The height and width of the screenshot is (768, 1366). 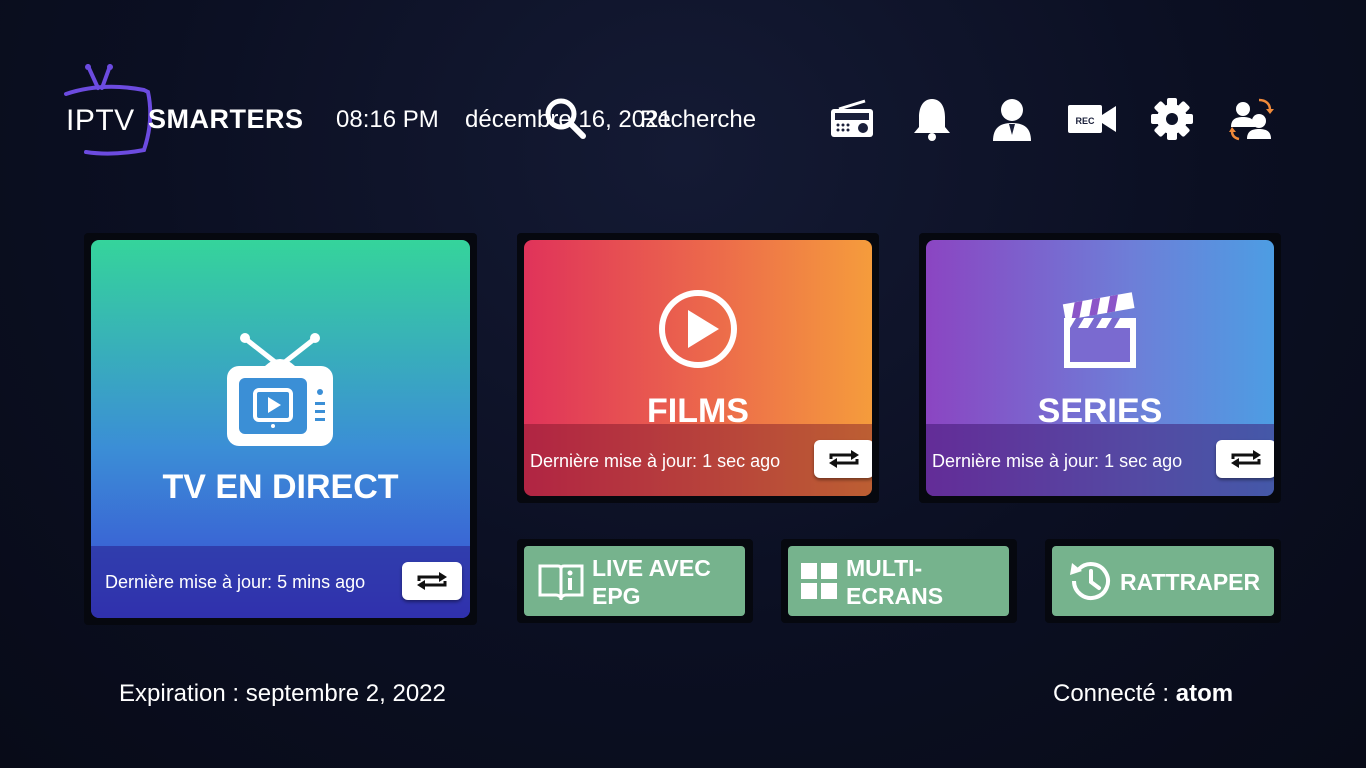 I want to click on multi-screen-button: MULTI- ECRANS, so click(x=898, y=581).